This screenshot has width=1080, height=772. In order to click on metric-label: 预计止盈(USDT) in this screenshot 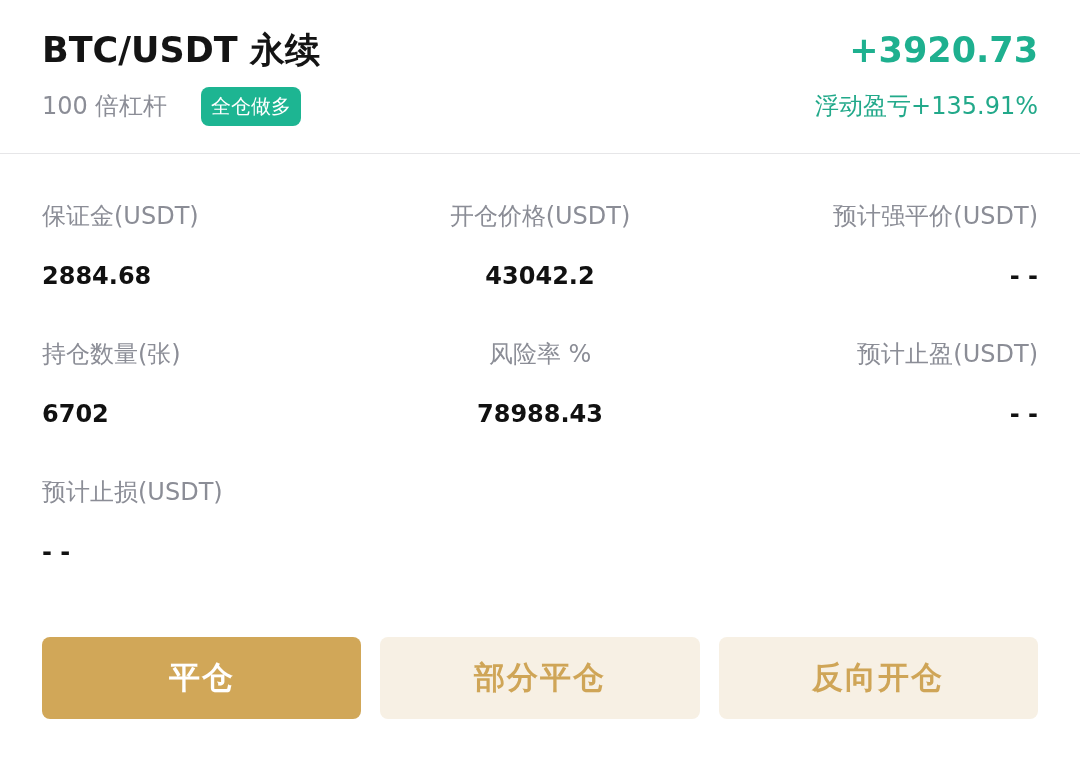, I will do `click(947, 354)`.